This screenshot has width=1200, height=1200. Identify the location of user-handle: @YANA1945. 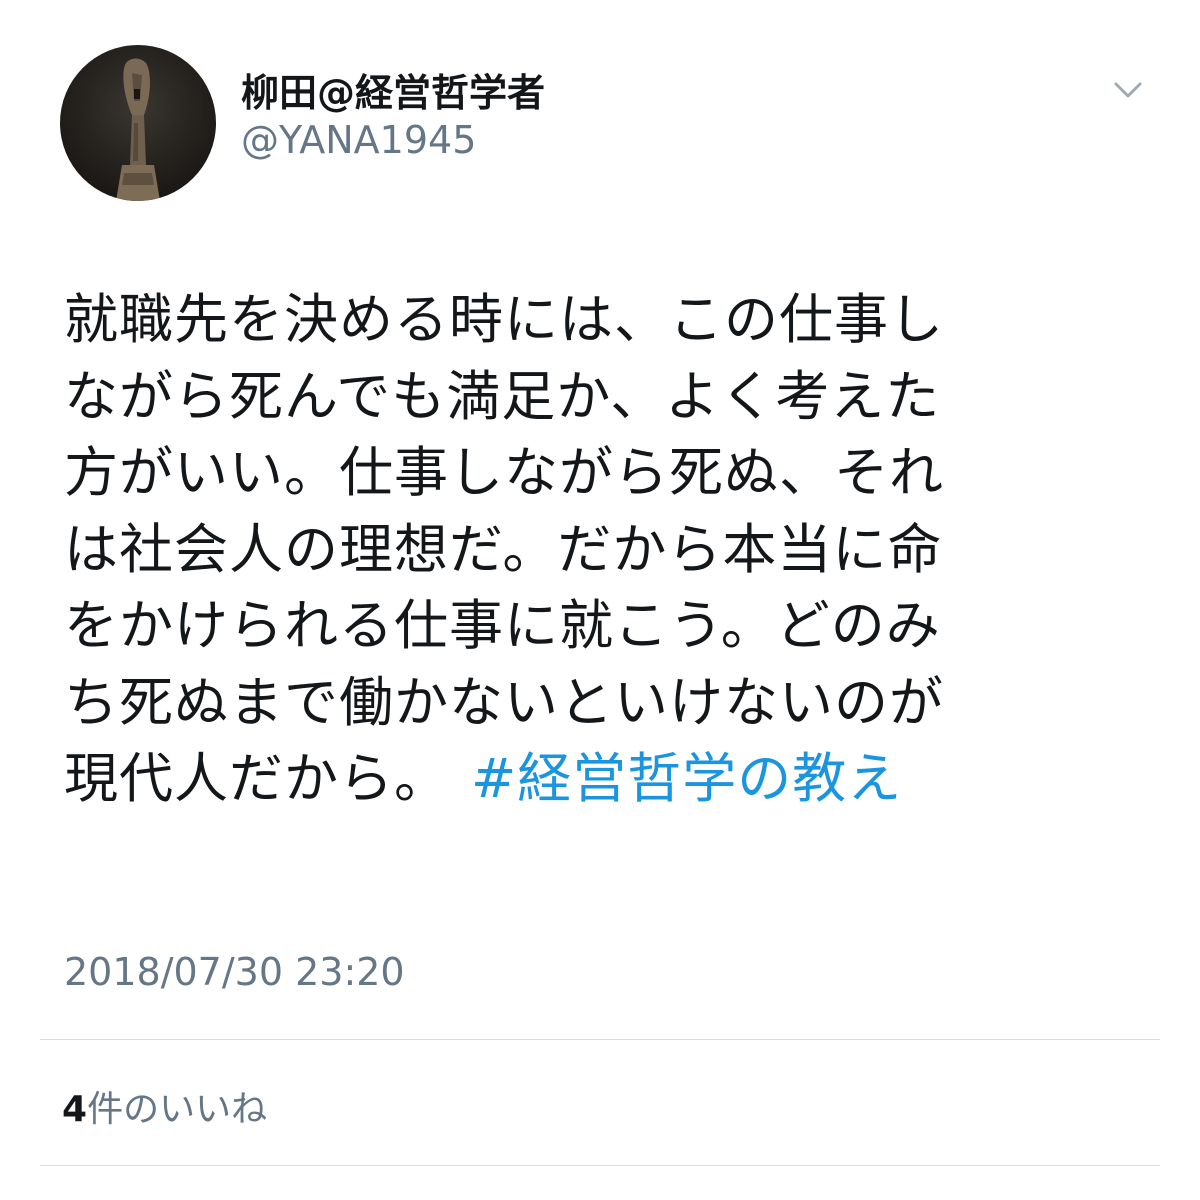
(358, 140).